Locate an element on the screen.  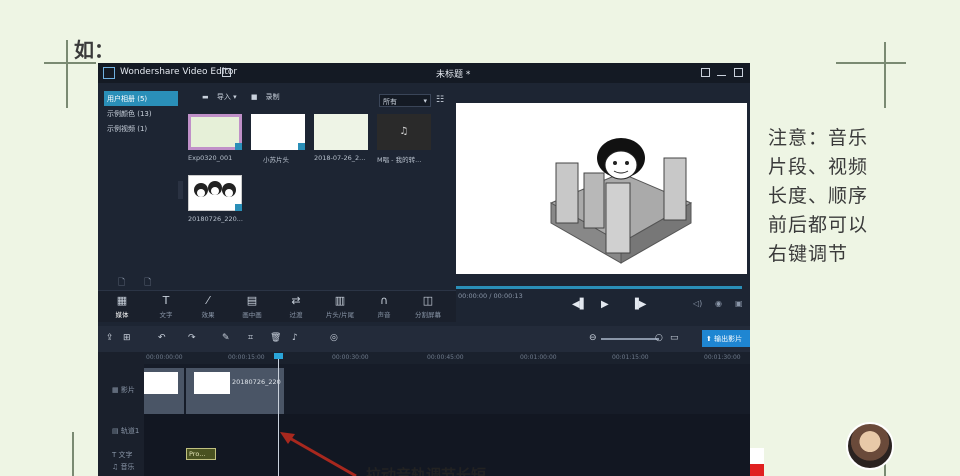
playhead is located at coordinates (278, 416).